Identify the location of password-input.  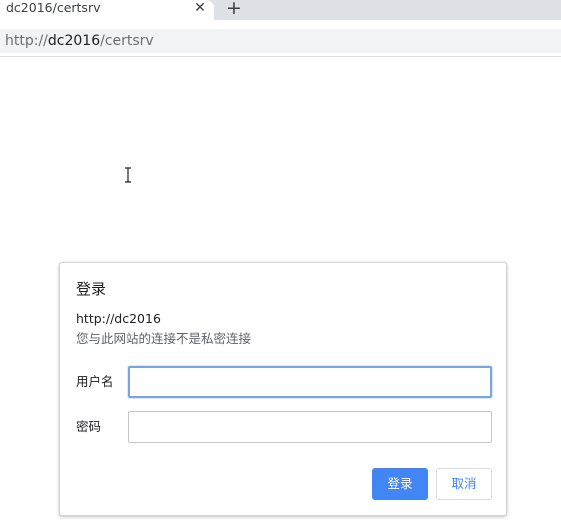
(310, 427).